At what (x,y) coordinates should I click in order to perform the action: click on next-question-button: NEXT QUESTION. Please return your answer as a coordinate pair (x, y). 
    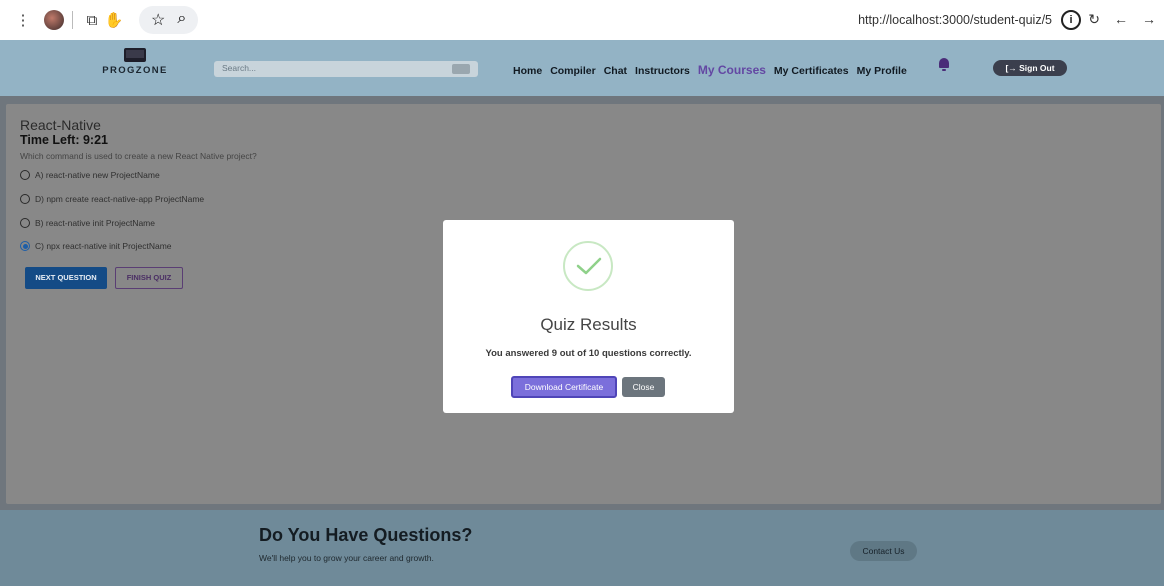
    Looking at the image, I should click on (66, 278).